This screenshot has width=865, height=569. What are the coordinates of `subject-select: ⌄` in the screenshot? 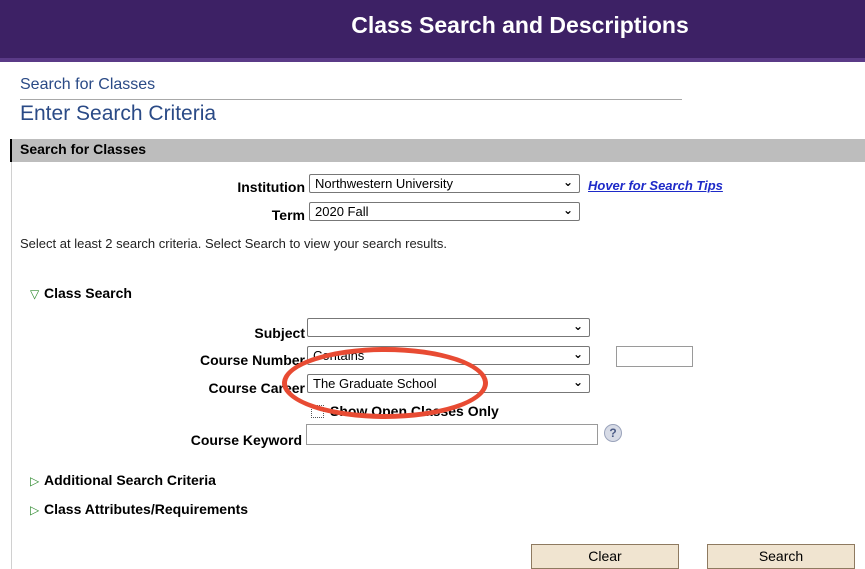 It's located at (448, 327).